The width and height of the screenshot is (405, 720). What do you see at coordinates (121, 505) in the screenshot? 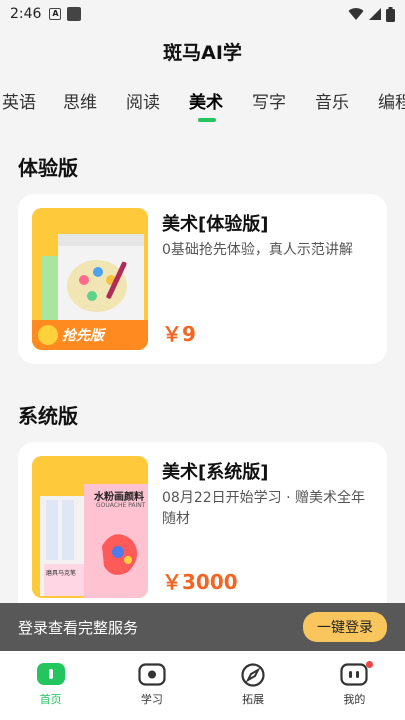
I see `book-subtitle: GOUACHE PAINT` at bounding box center [121, 505].